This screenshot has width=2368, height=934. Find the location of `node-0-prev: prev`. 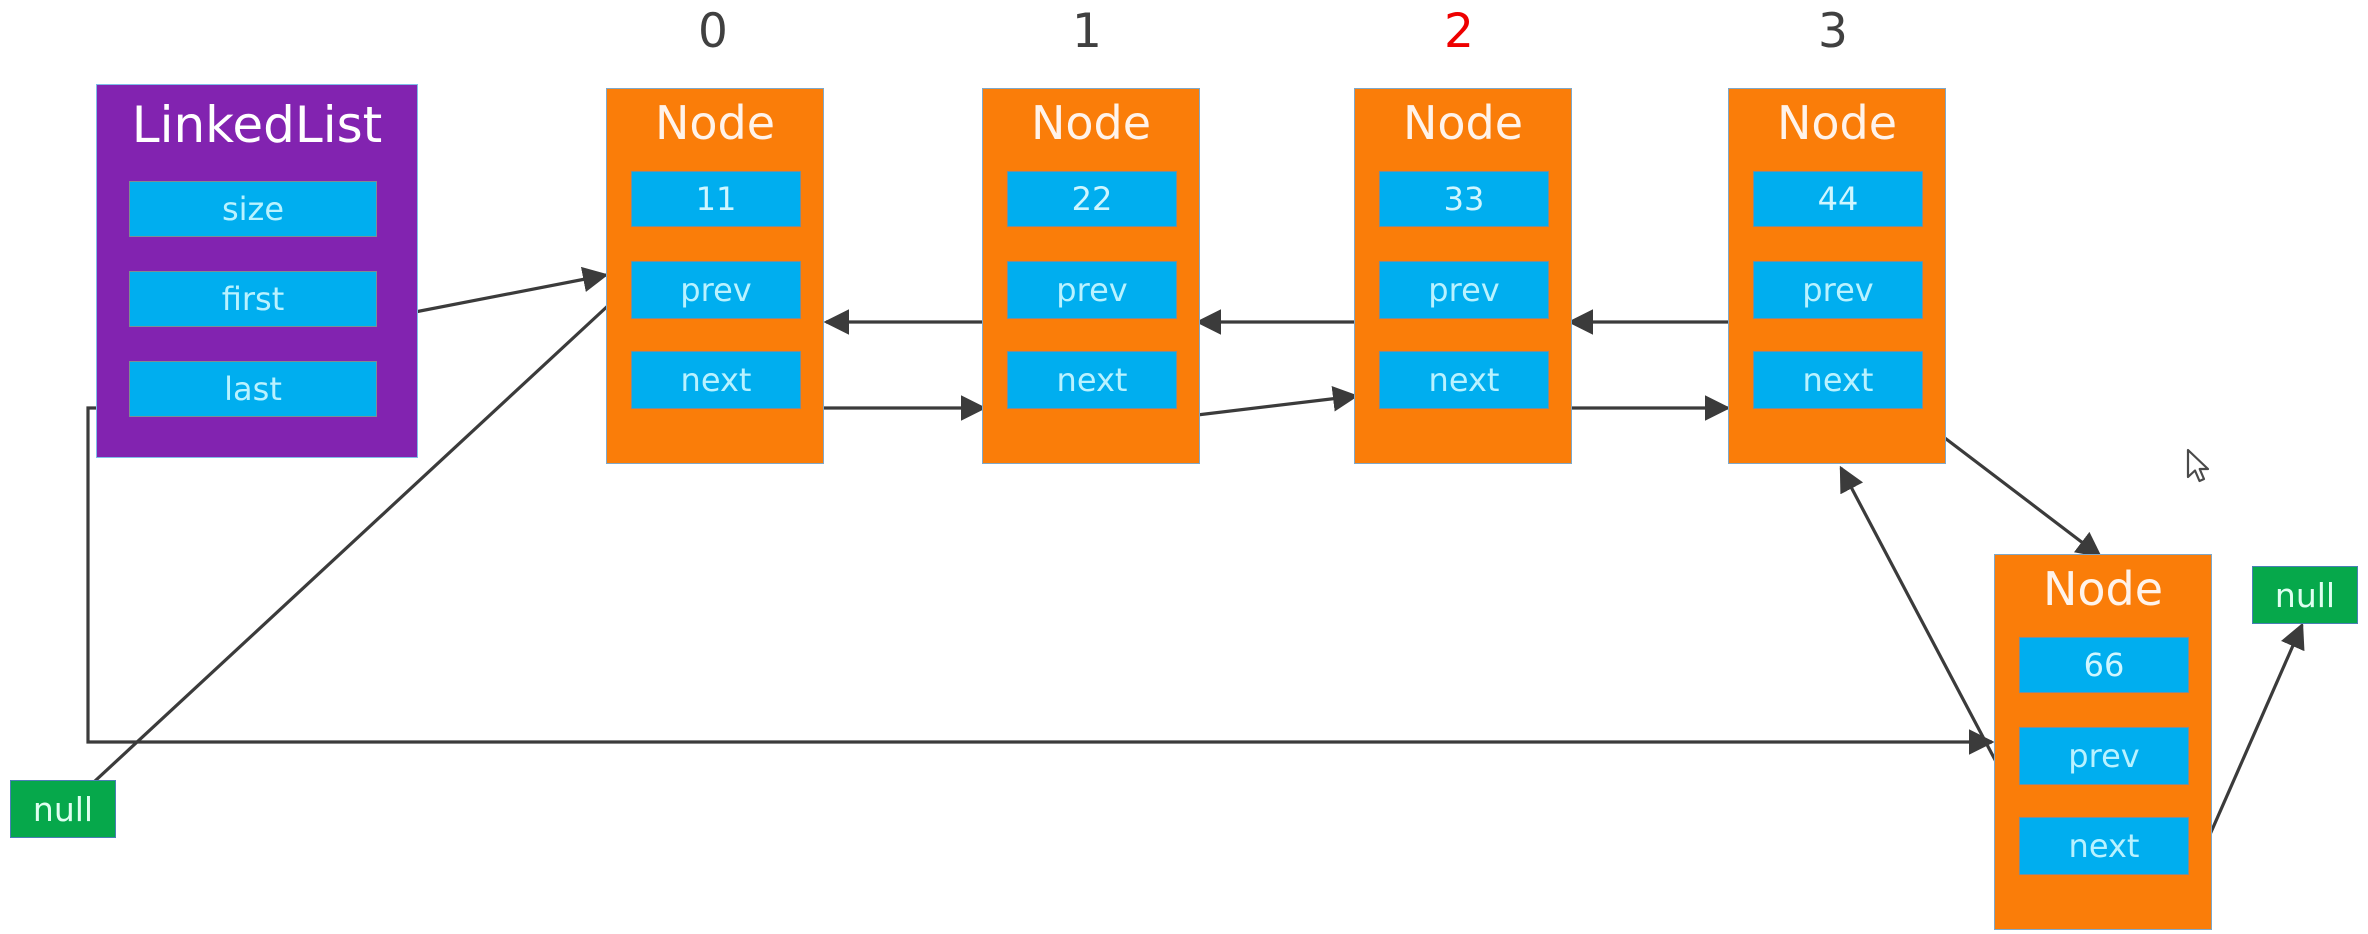

node-0-prev: prev is located at coordinates (716, 290).